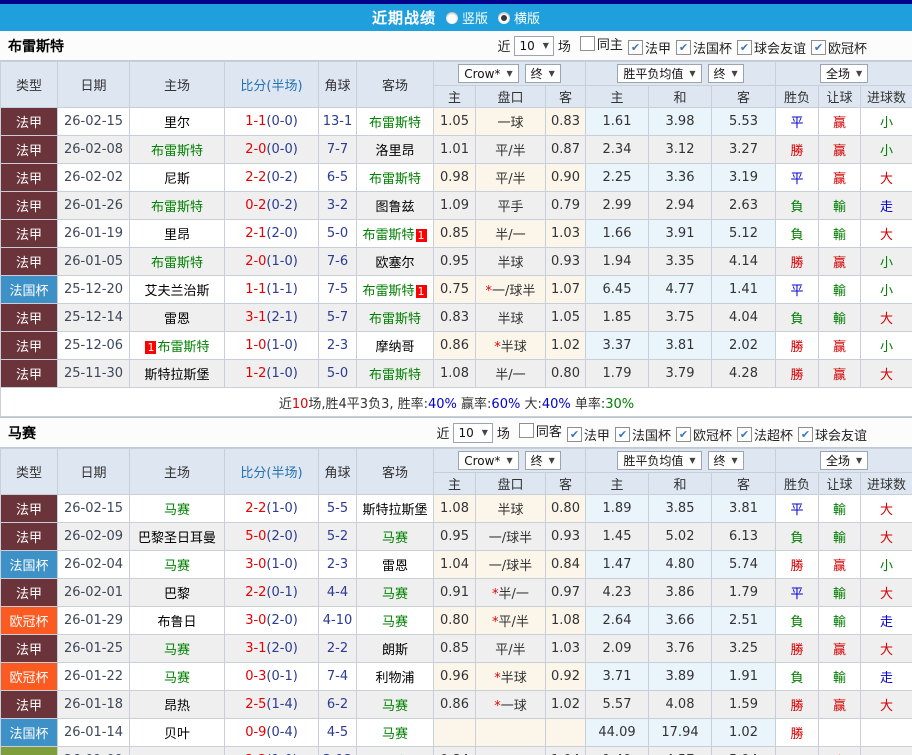 The height and width of the screenshot is (755, 912). What do you see at coordinates (176, 622) in the screenshot?
I see `team-link: 布鲁日` at bounding box center [176, 622].